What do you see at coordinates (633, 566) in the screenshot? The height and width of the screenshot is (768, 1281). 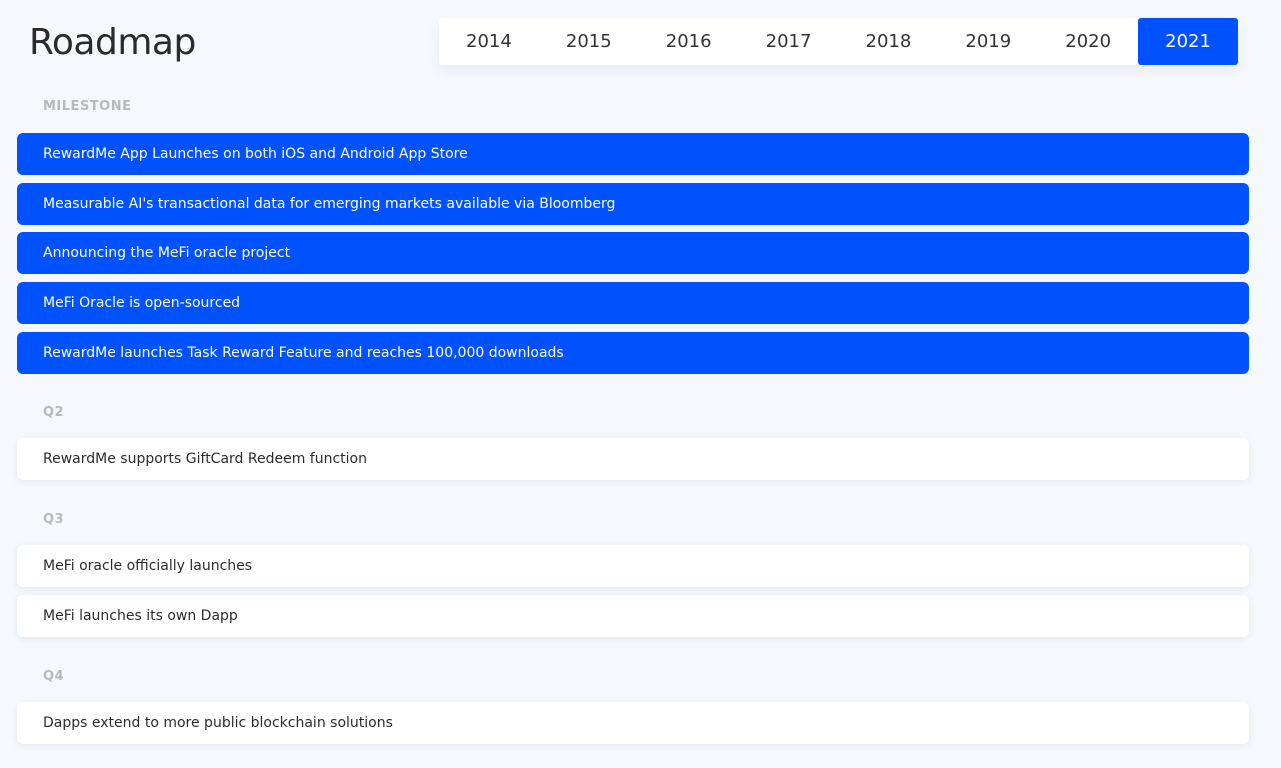 I see `roadmap-item: MeFi oracle officially launches` at bounding box center [633, 566].